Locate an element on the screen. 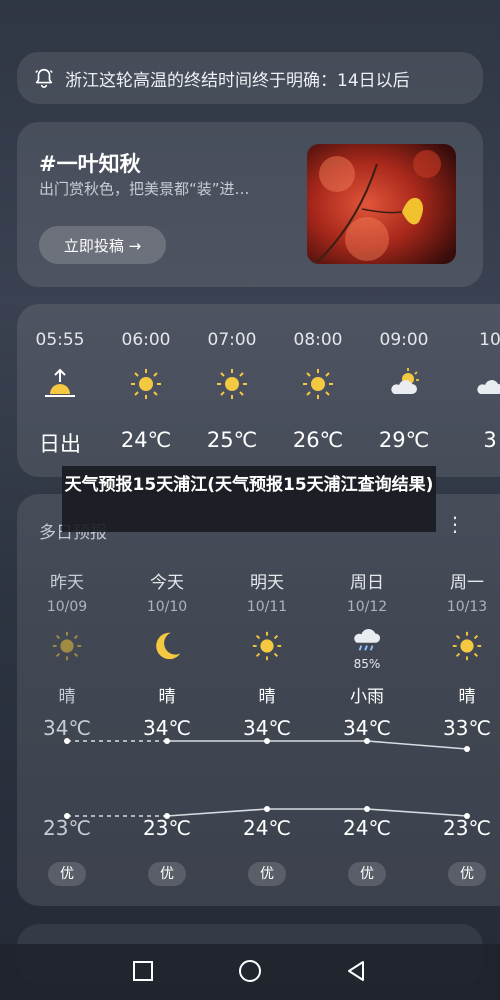  hour-value: 日出 is located at coordinates (60, 444).